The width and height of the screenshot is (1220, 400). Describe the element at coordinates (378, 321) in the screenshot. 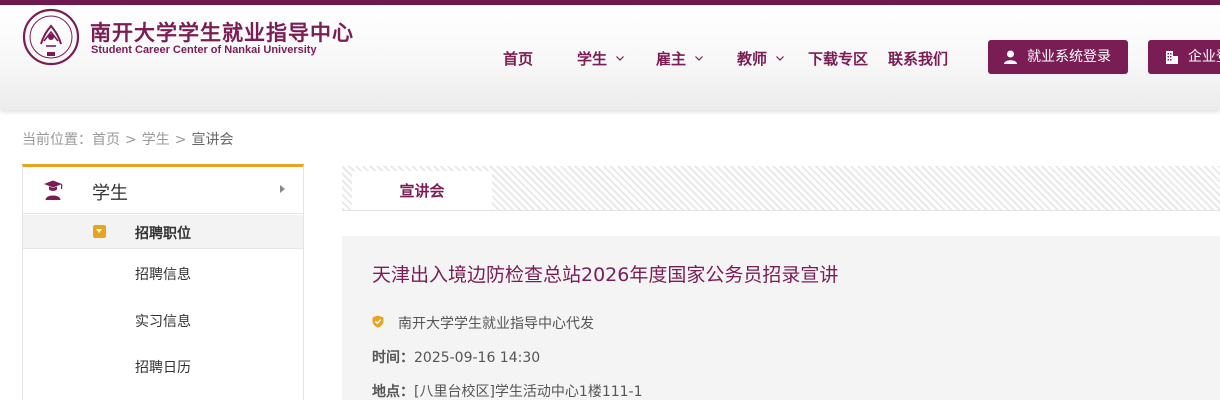

I see `shield-check-icon` at that location.